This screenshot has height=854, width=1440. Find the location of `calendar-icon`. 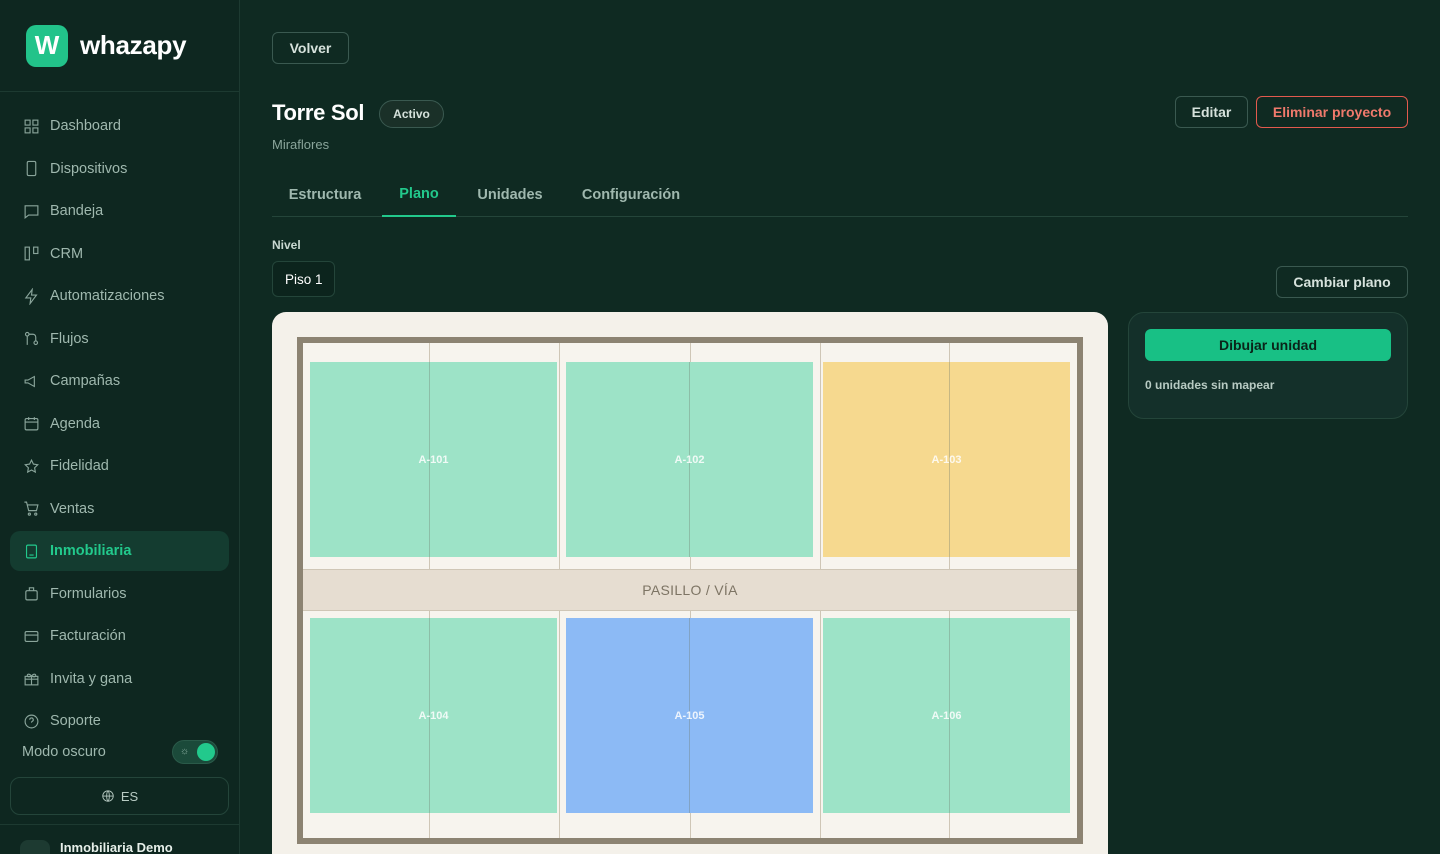

calendar-icon is located at coordinates (31, 424).